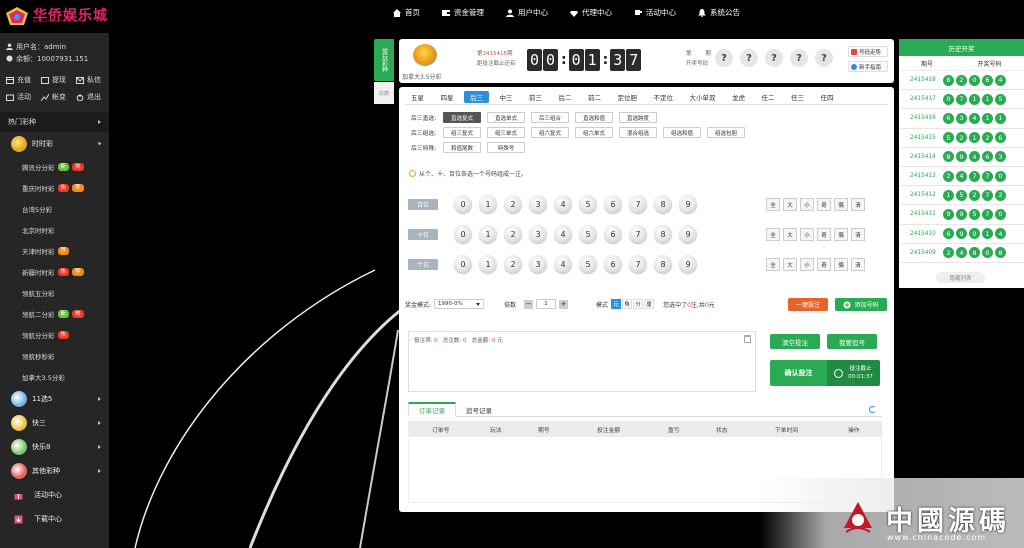 The width and height of the screenshot is (1024, 548). What do you see at coordinates (768, 97) in the screenshot?
I see `play-tab: 任二` at bounding box center [768, 97].